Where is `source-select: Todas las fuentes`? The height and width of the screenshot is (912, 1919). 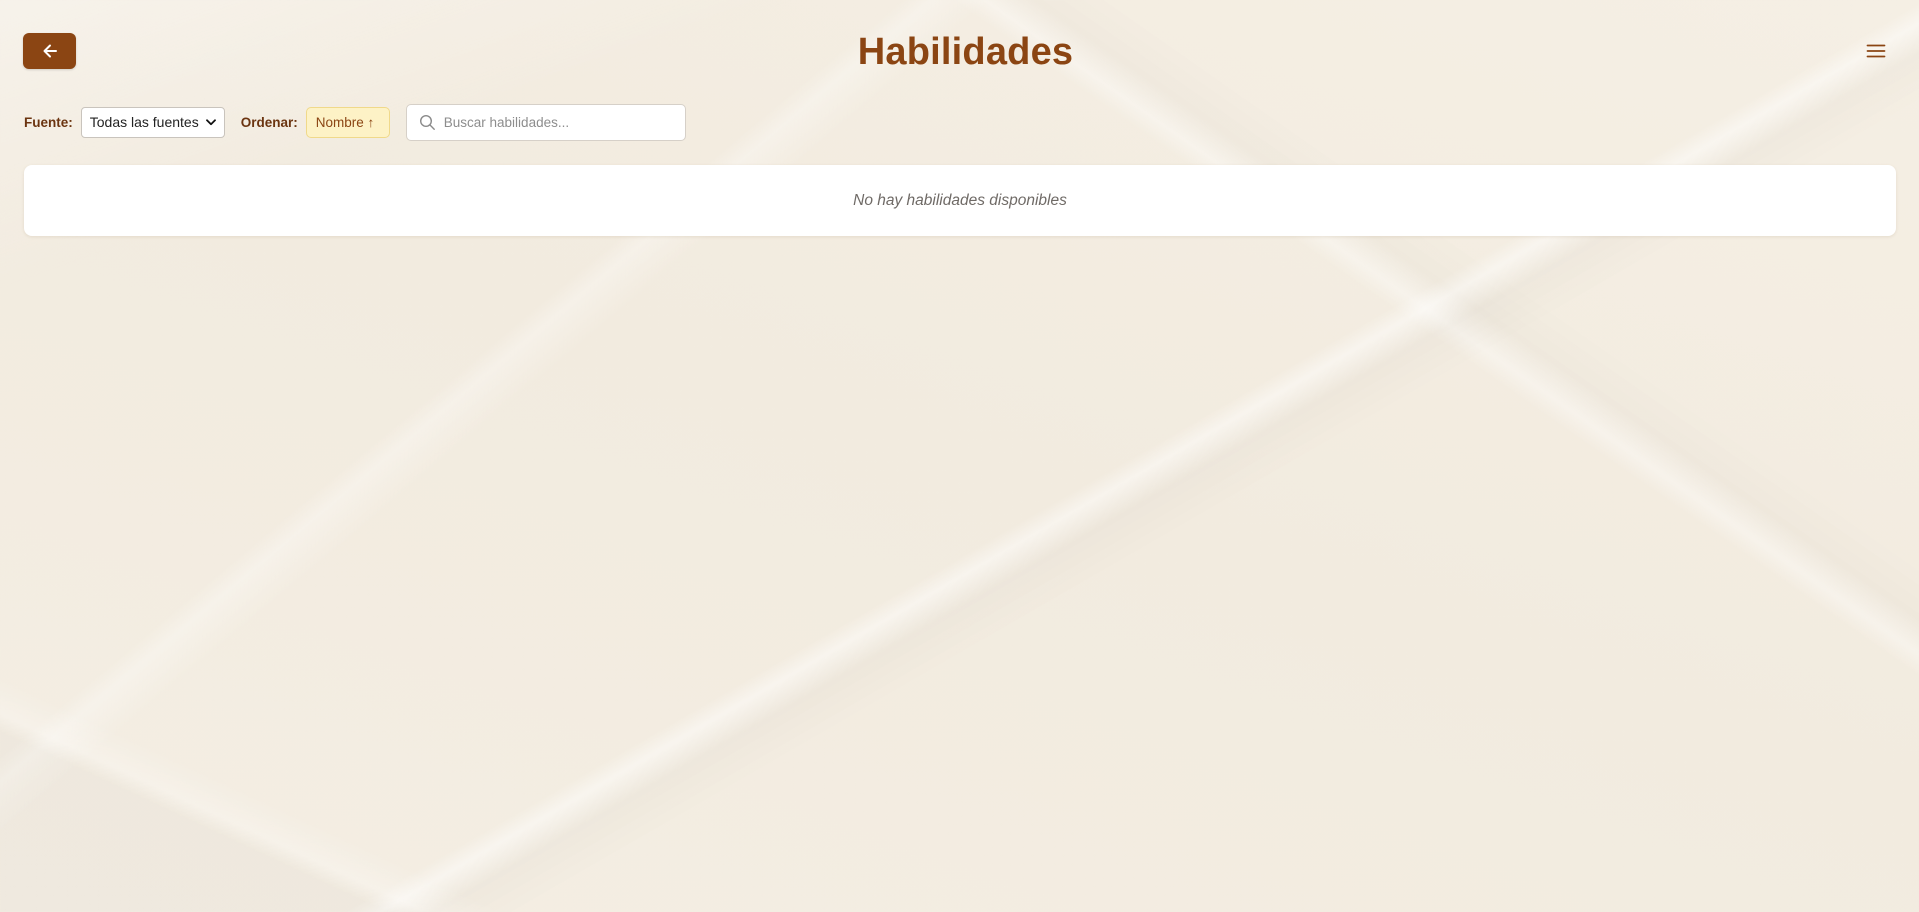
source-select: Todas las fuentes is located at coordinates (152, 122).